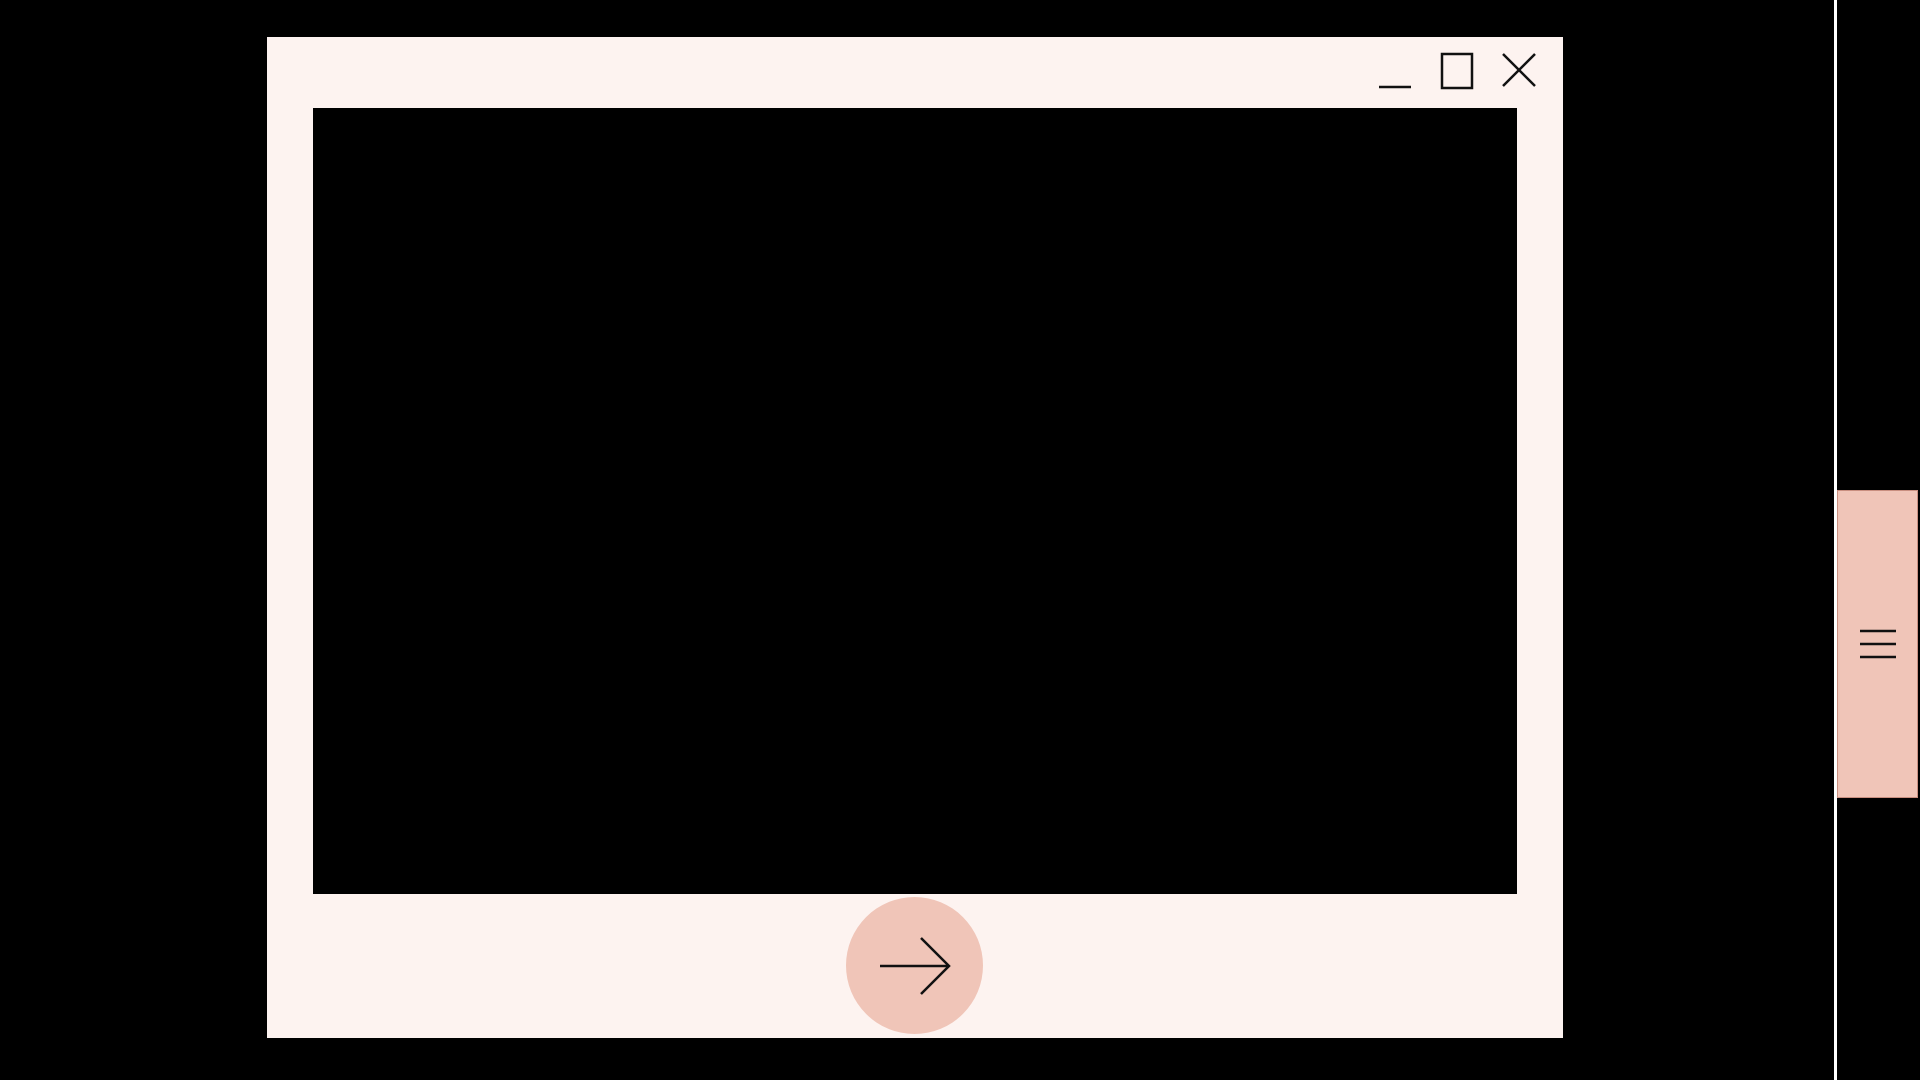 This screenshot has width=1920, height=1080. I want to click on maximize-icon, so click(1457, 71).